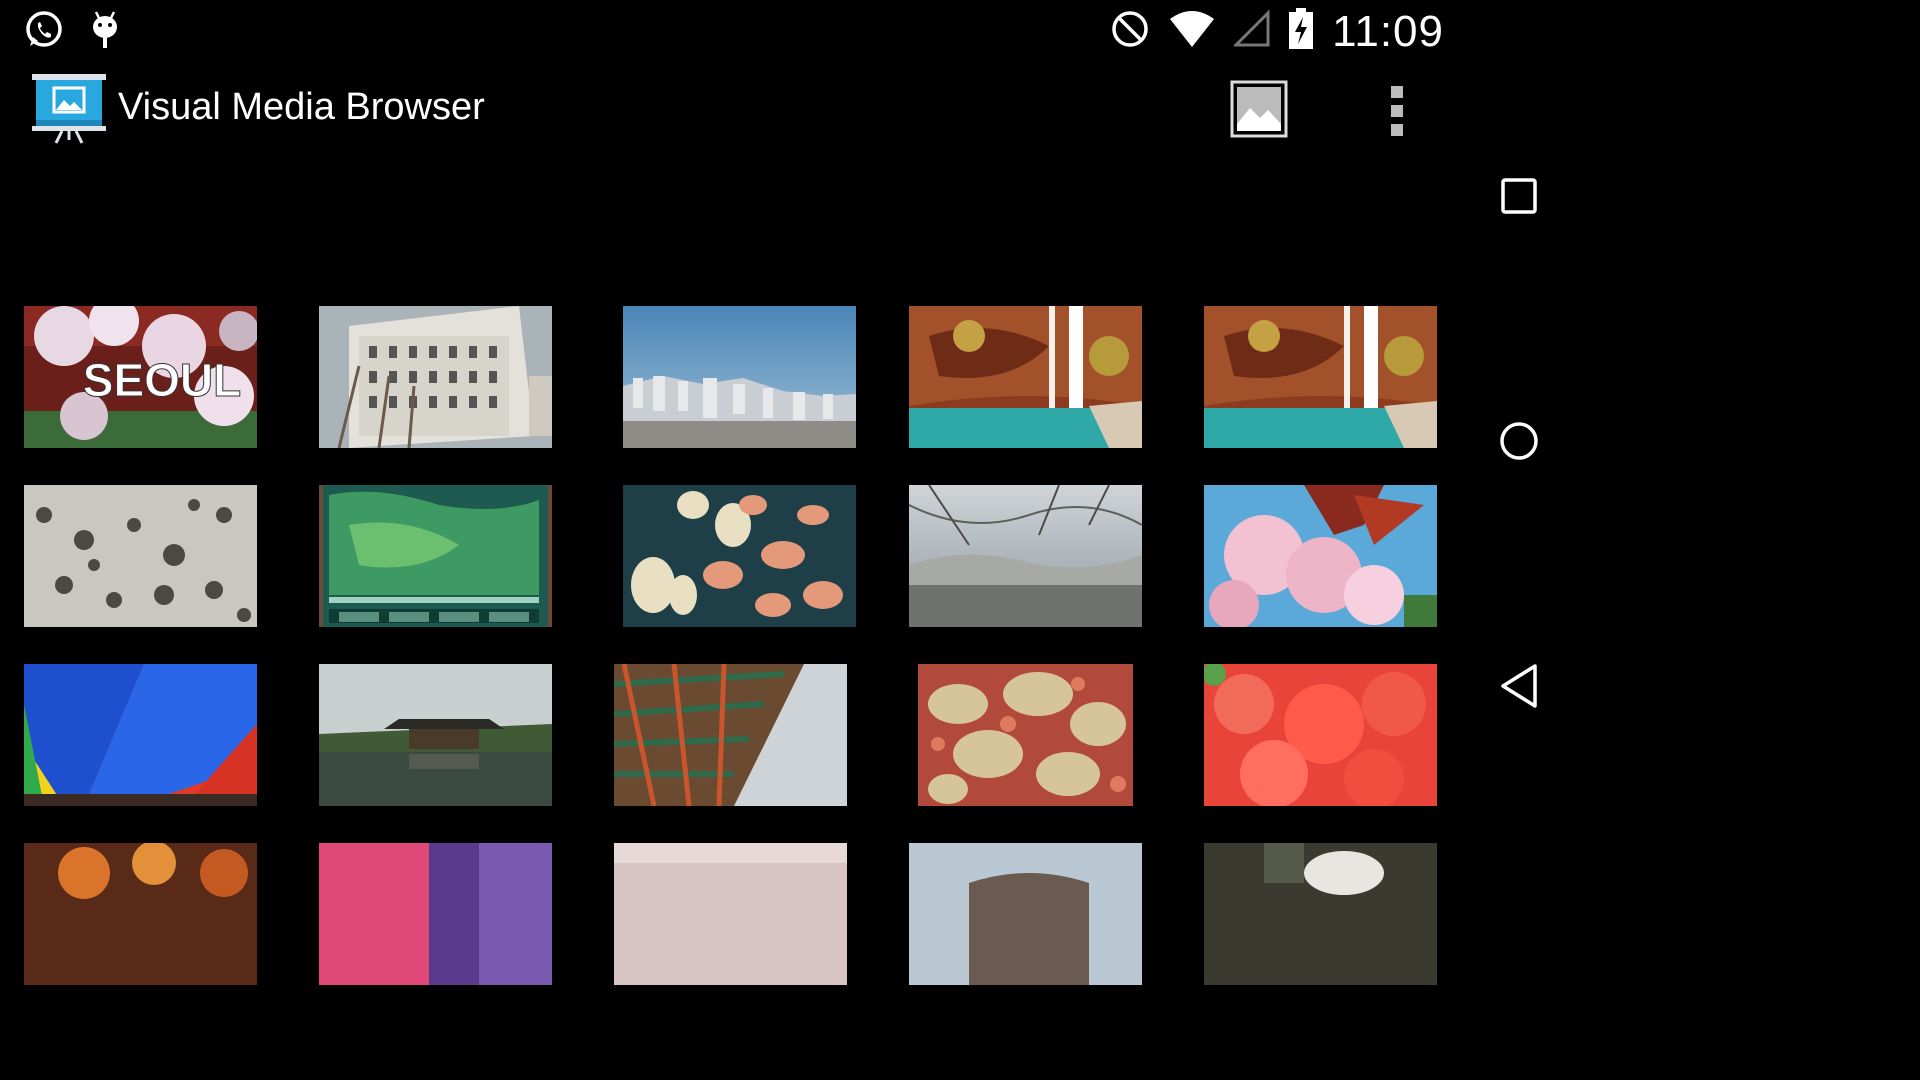  What do you see at coordinates (162, 380) in the screenshot?
I see `thumbnail-caption: SEOUL` at bounding box center [162, 380].